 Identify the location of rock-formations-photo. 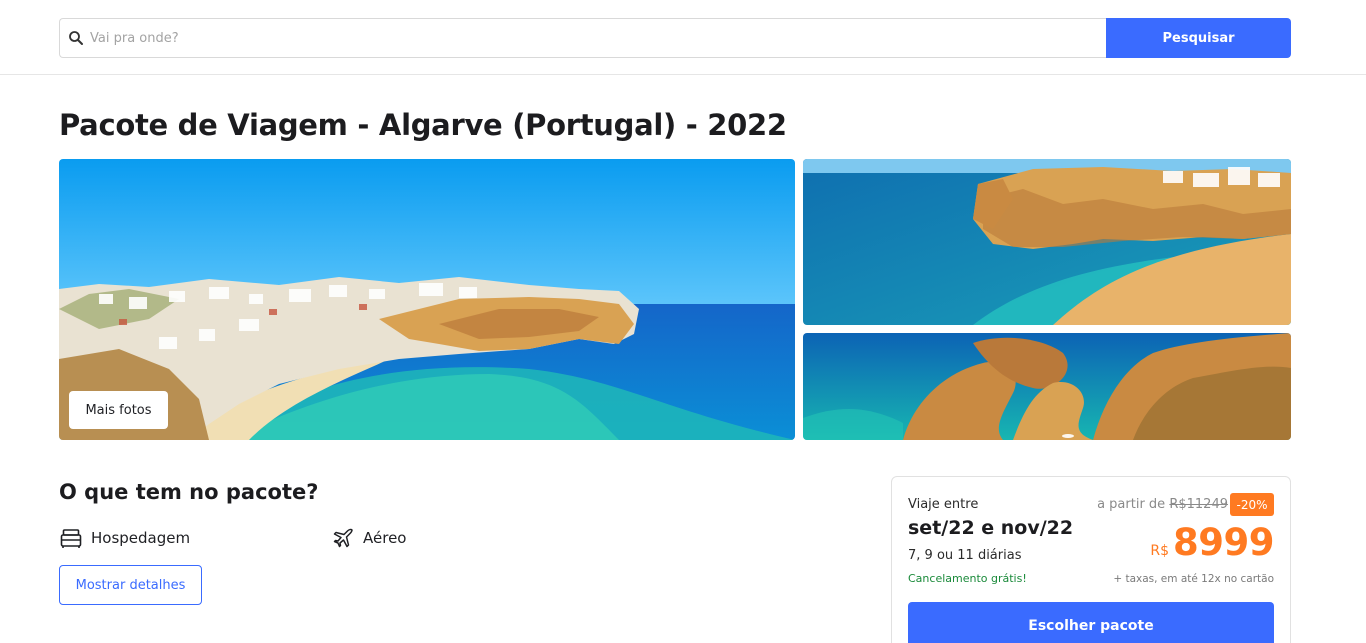
(1047, 386).